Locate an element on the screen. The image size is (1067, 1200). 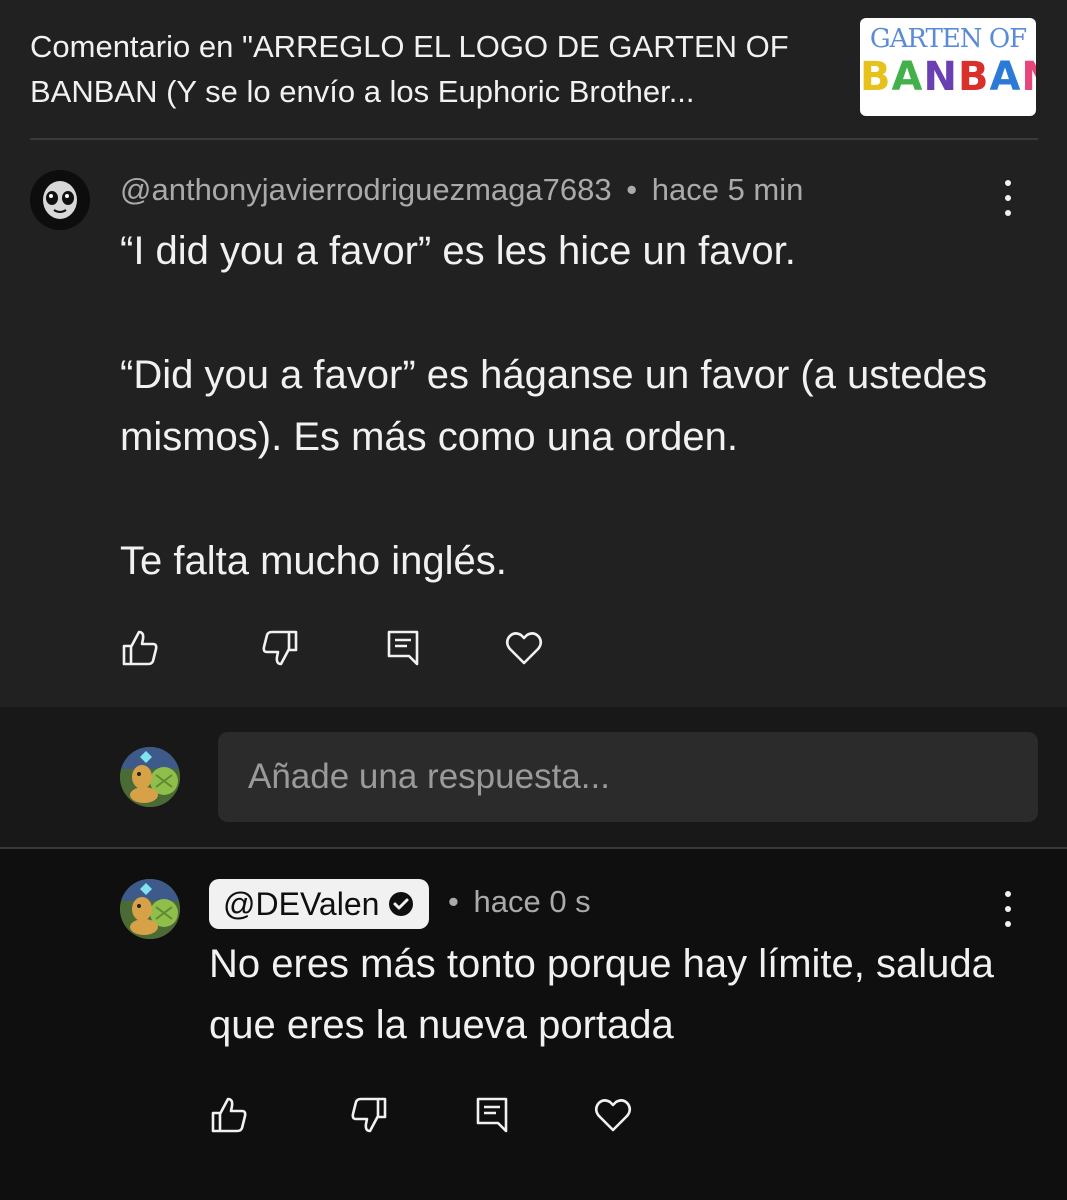
reply-actions is located at coordinates (429, 1115).